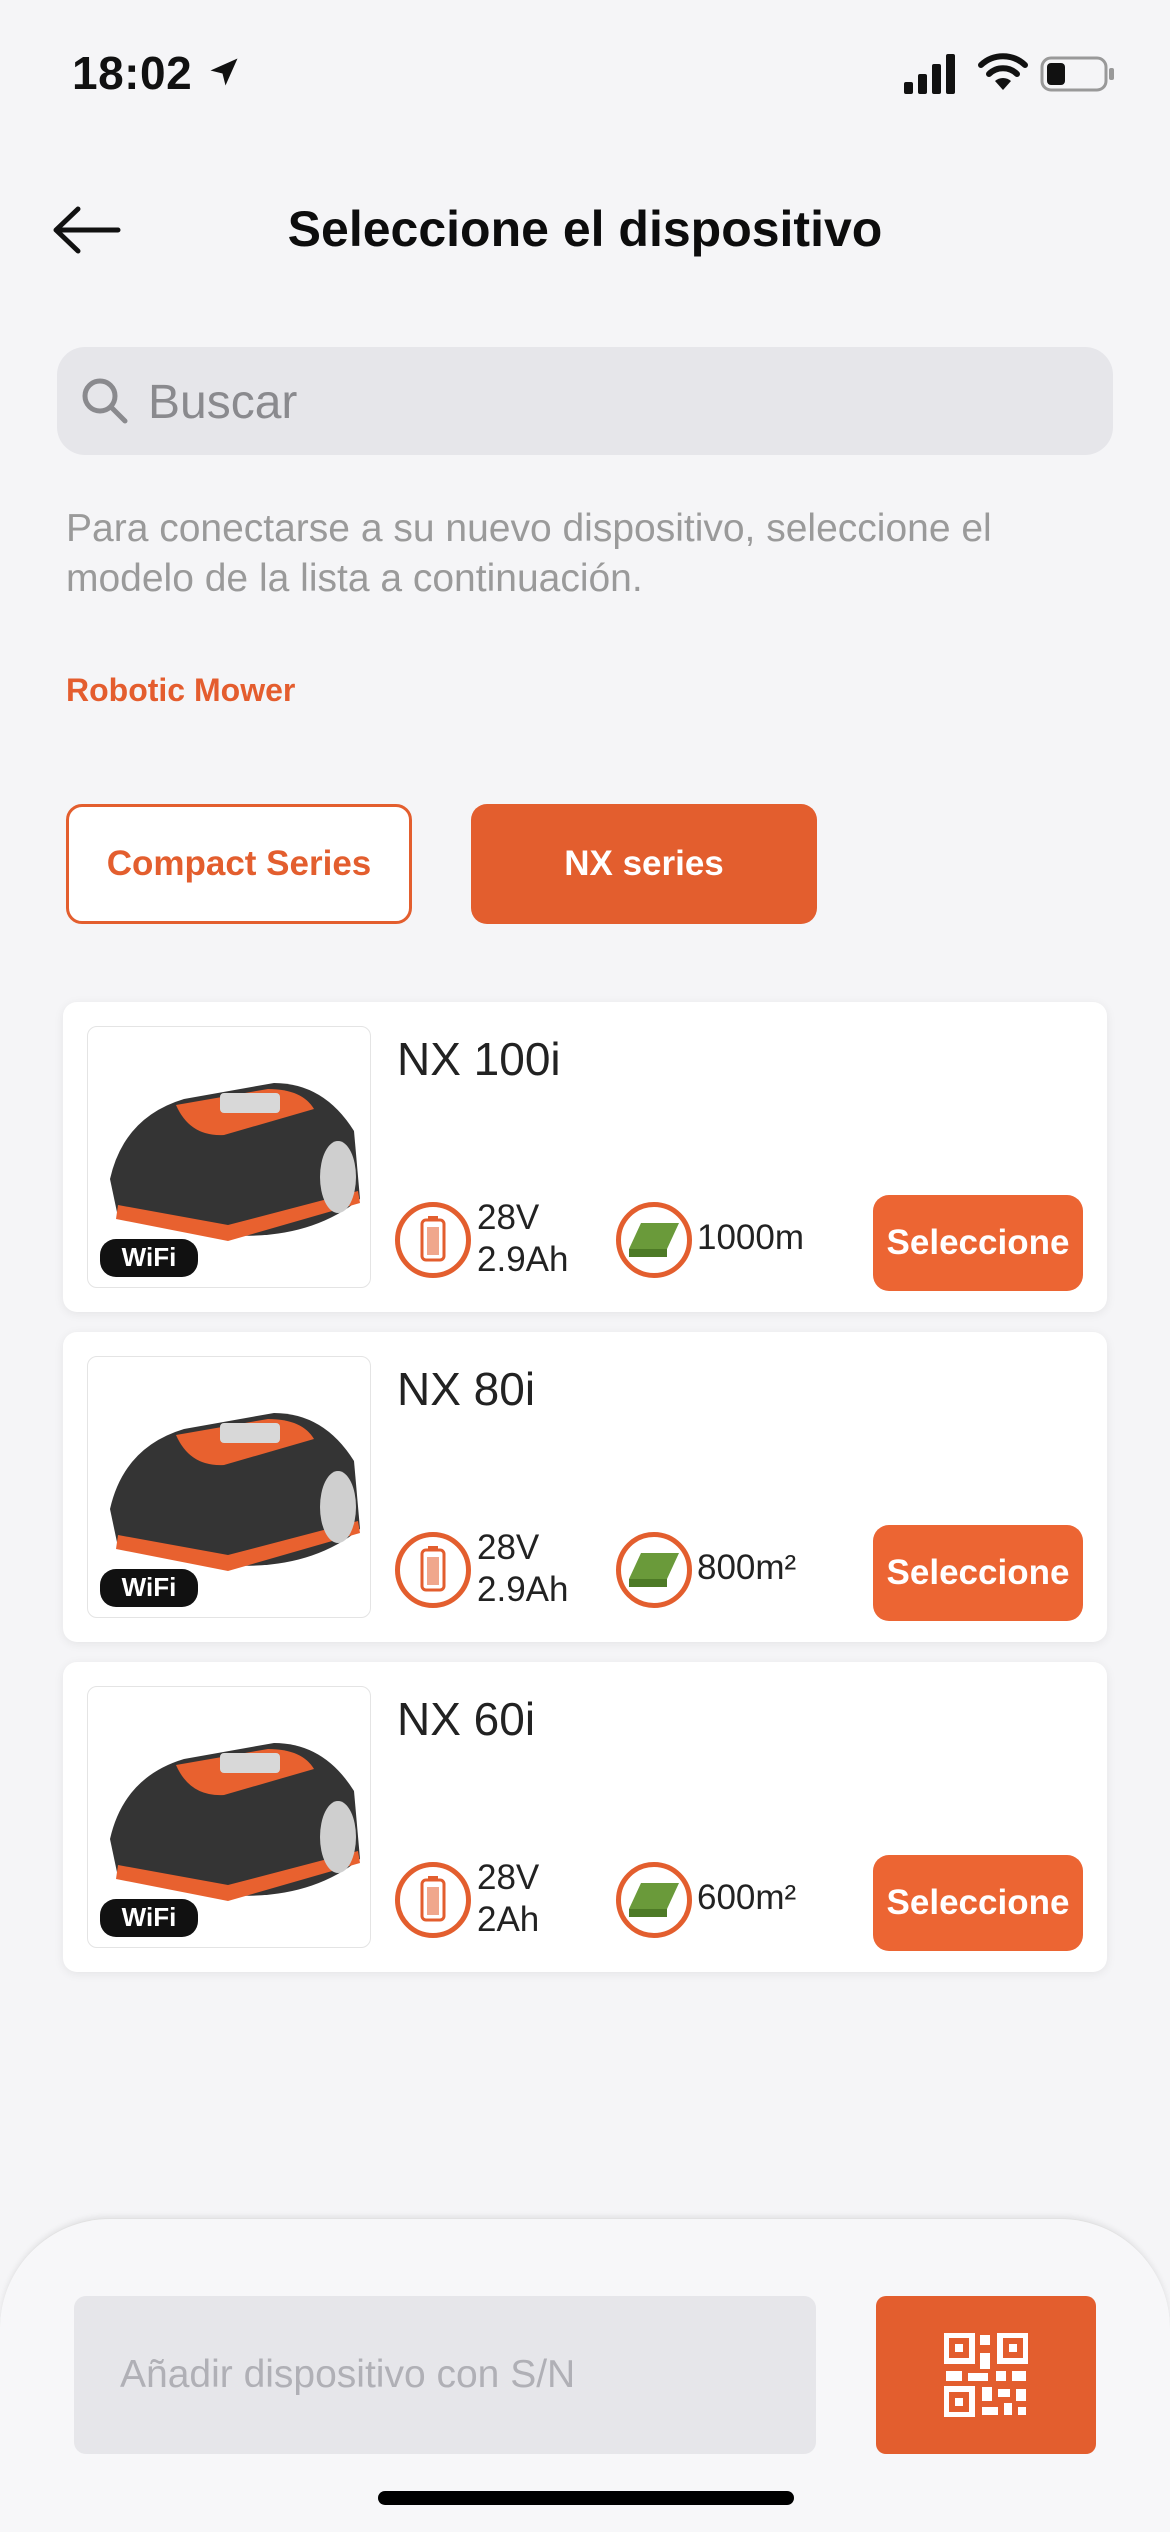  I want to click on device-name: NX 80i, so click(466, 1389).